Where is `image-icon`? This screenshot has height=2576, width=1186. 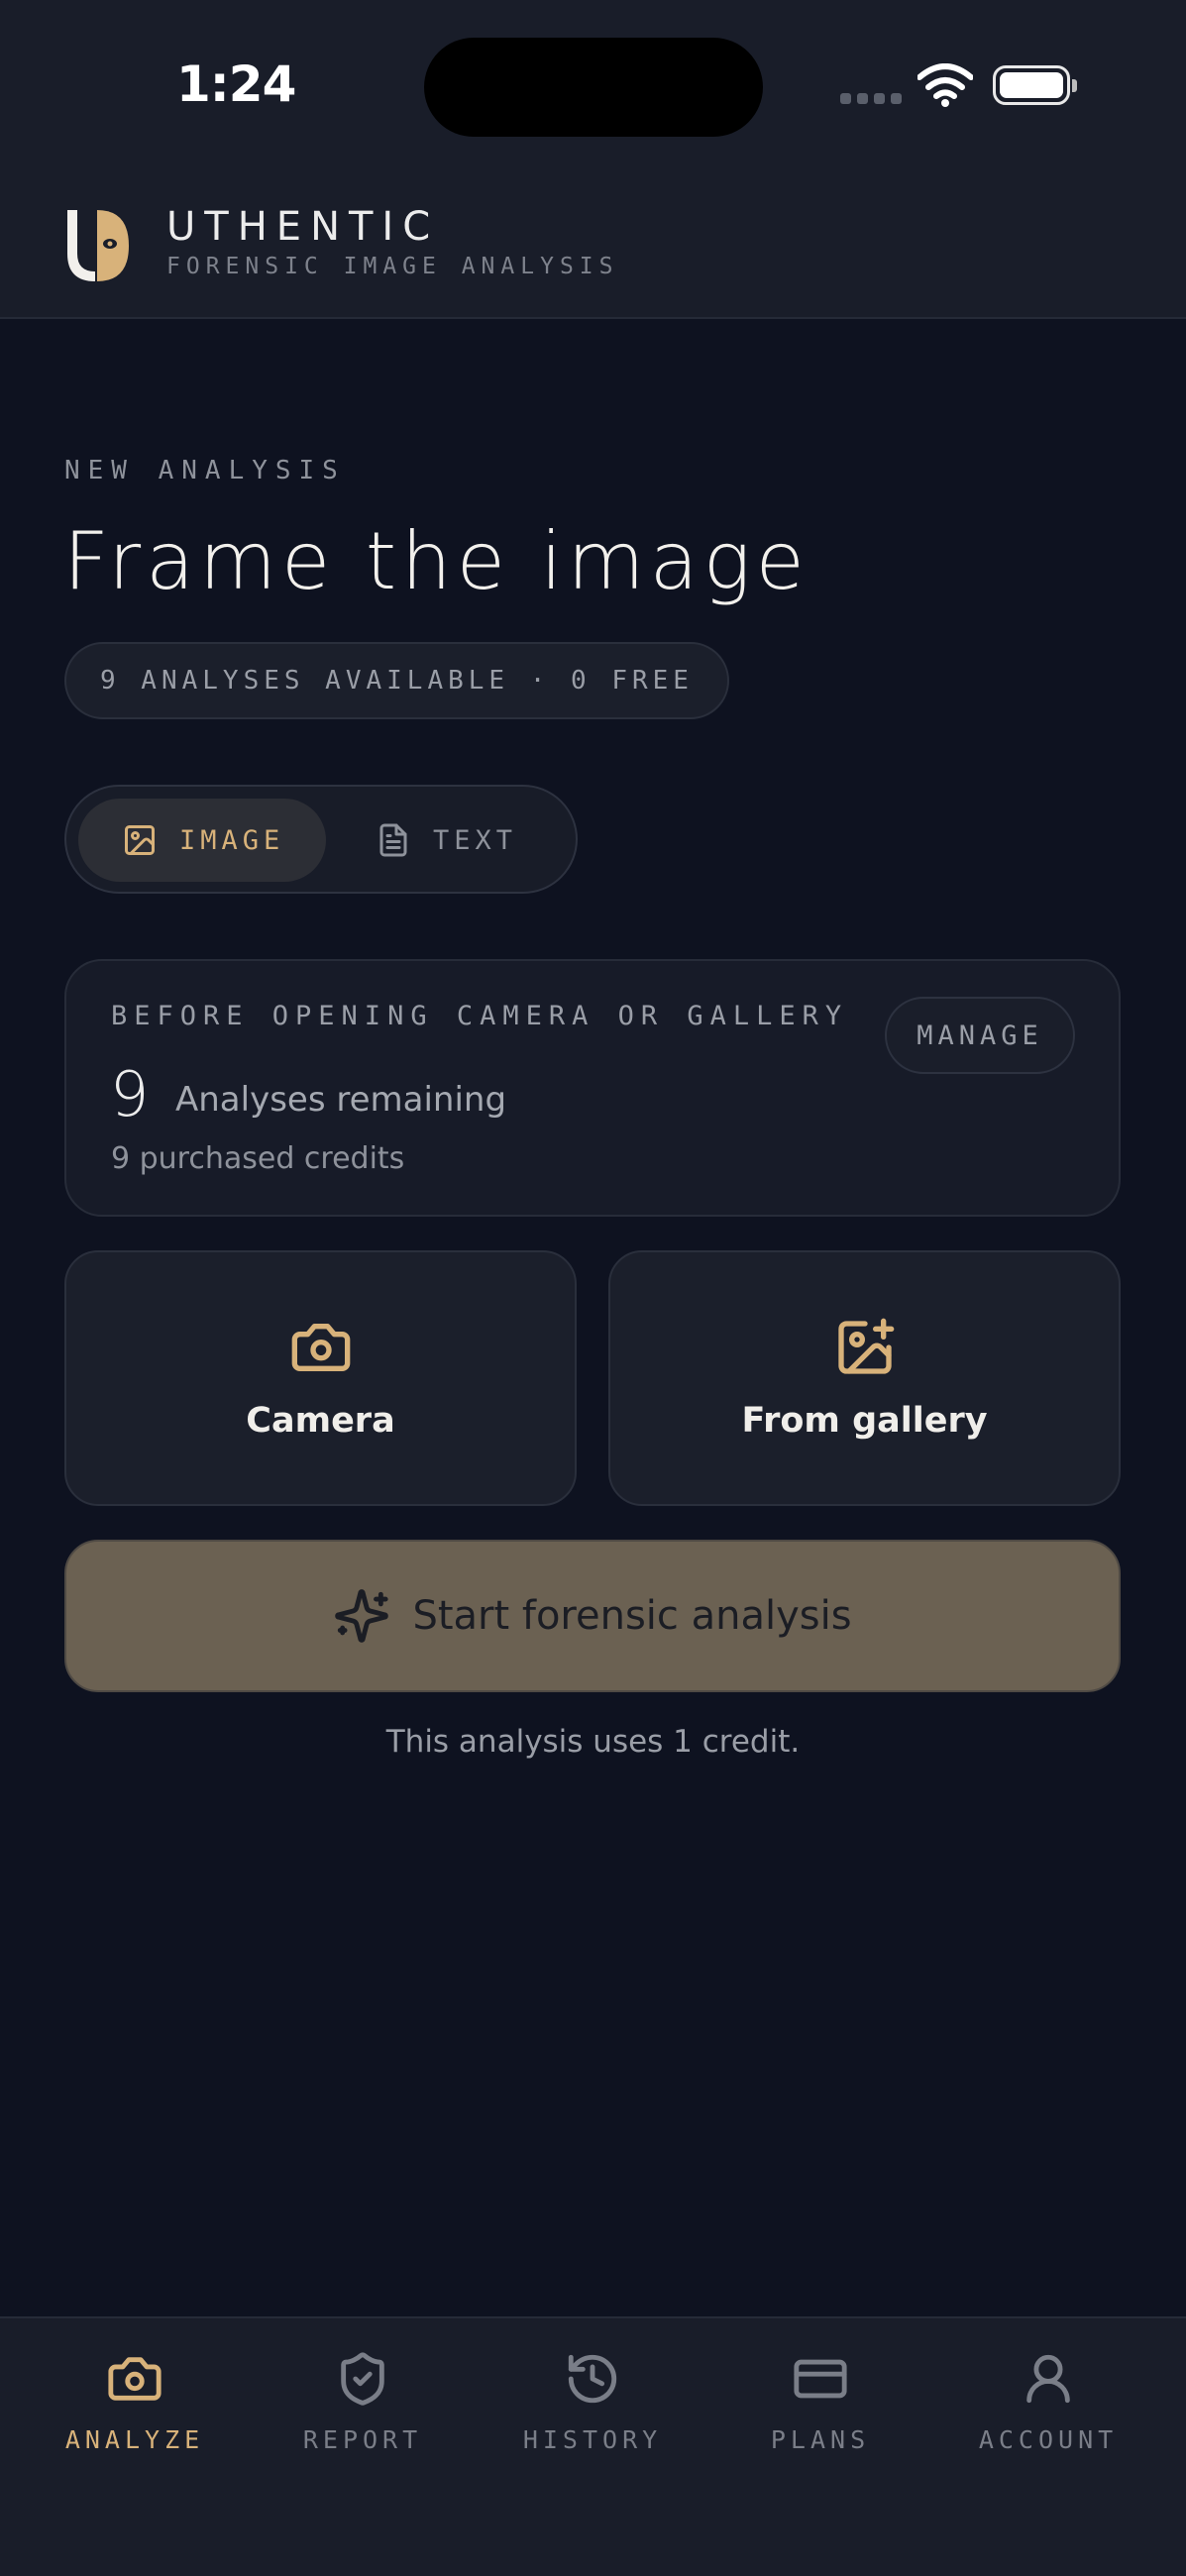 image-icon is located at coordinates (140, 840).